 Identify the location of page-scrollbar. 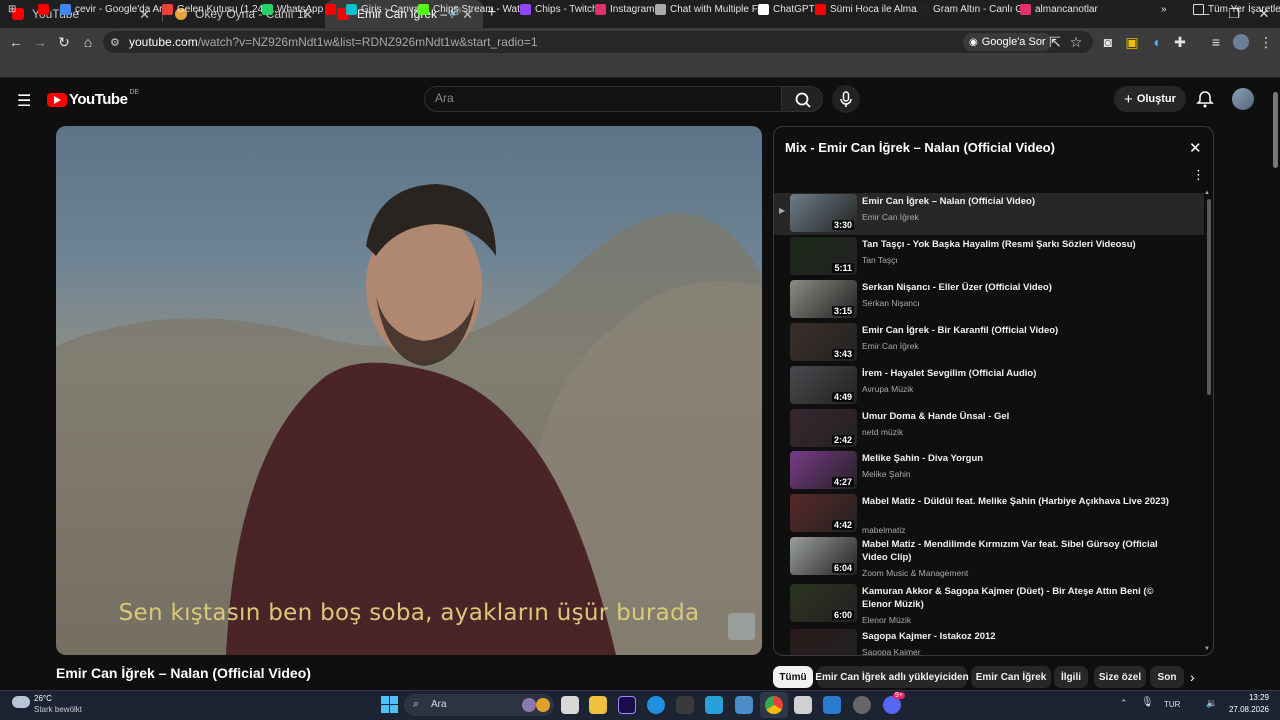
(1275, 385).